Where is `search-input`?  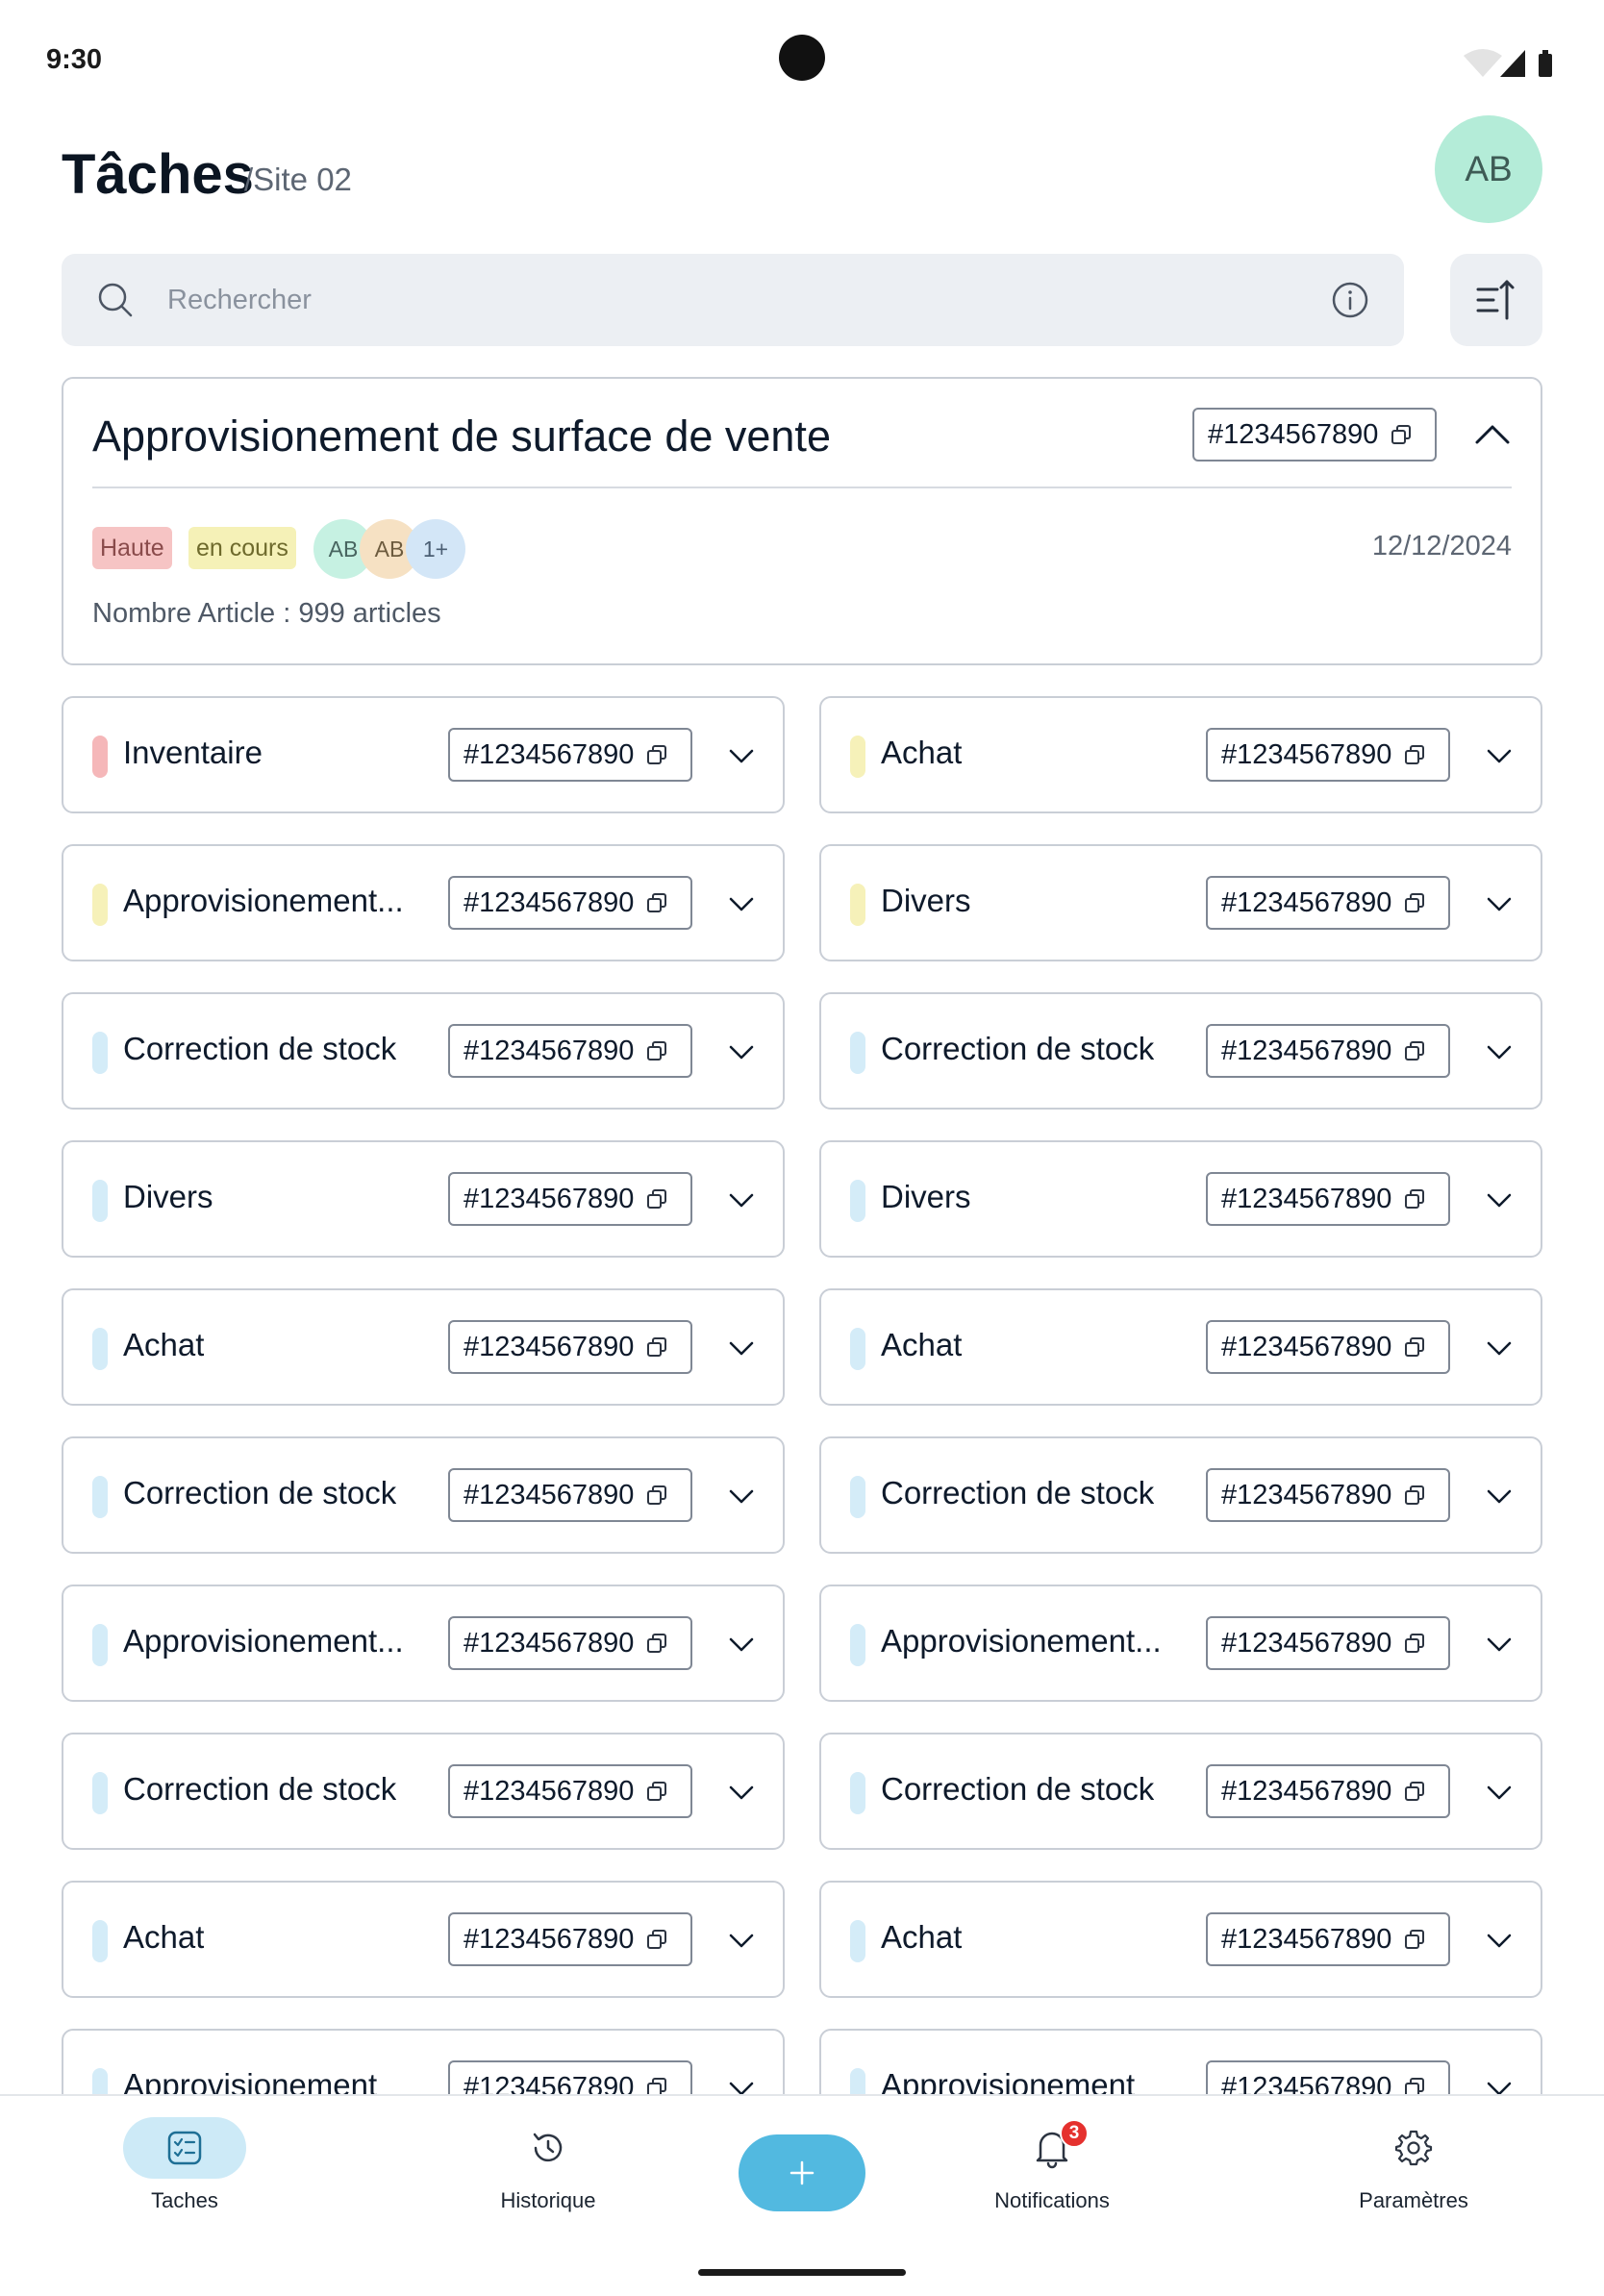
search-input is located at coordinates (725, 300).